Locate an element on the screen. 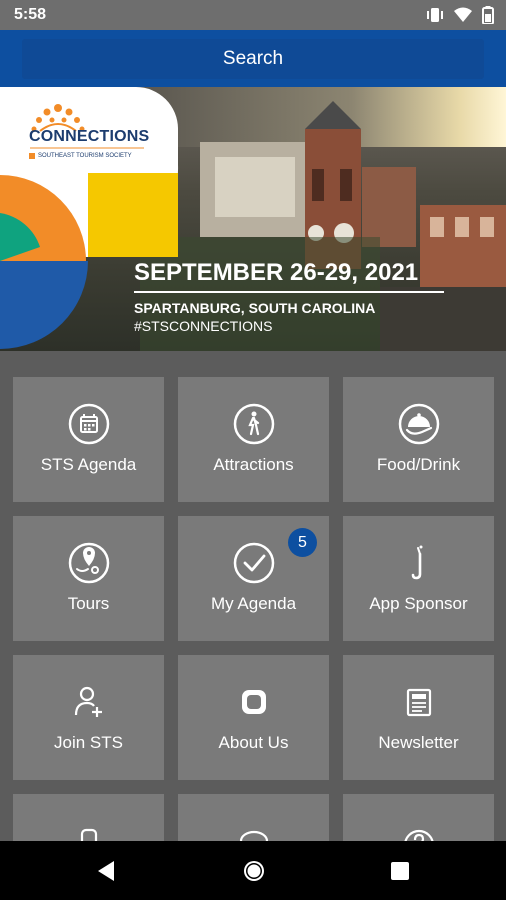  tile-label: App Sponsor is located at coordinates (418, 603).